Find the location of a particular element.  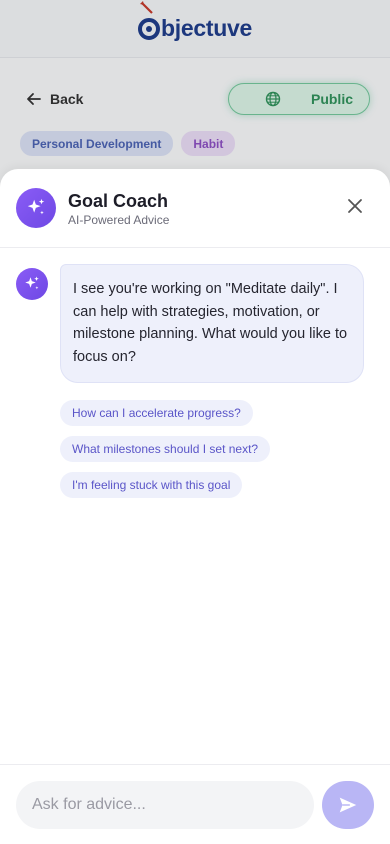

coach-title: Goal Coach is located at coordinates (118, 200).